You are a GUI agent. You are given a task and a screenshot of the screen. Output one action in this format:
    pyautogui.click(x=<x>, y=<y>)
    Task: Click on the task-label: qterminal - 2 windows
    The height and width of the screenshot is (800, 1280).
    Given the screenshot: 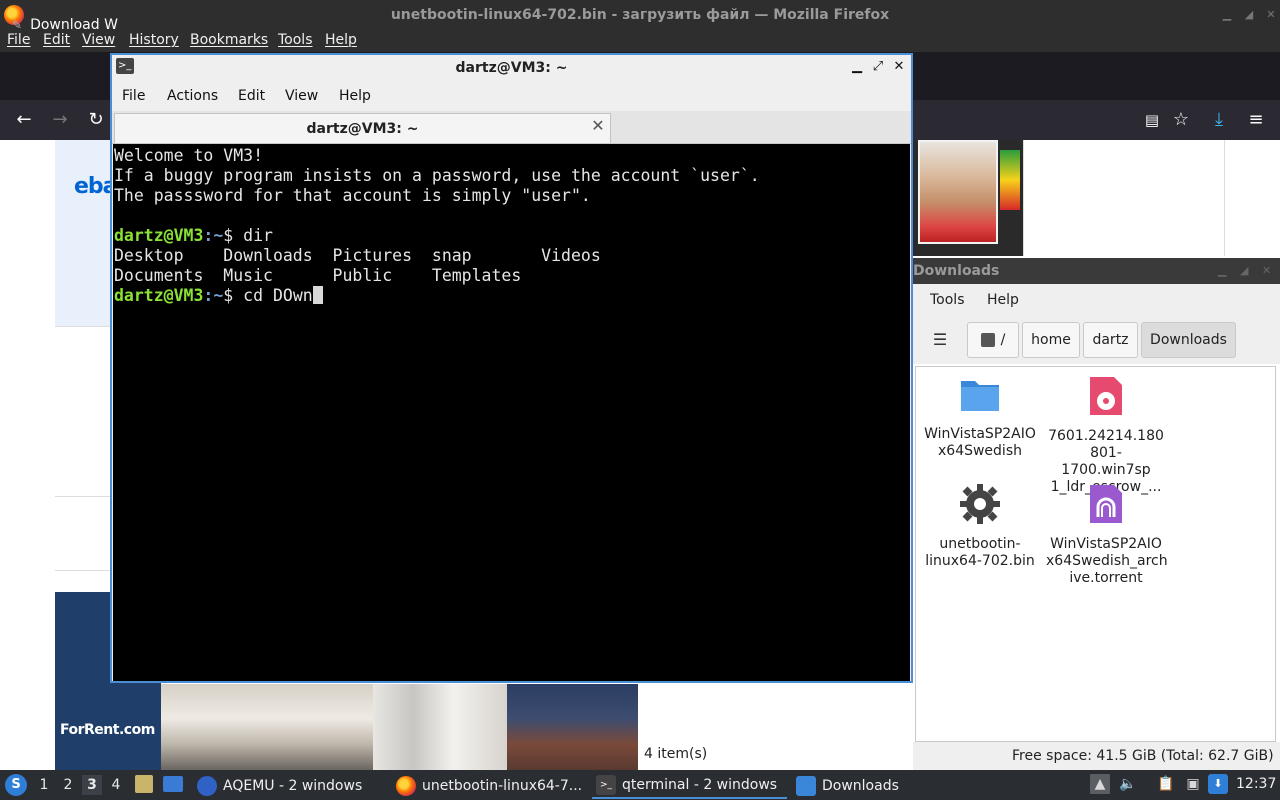 What is the action you would take?
    pyautogui.click(x=700, y=784)
    